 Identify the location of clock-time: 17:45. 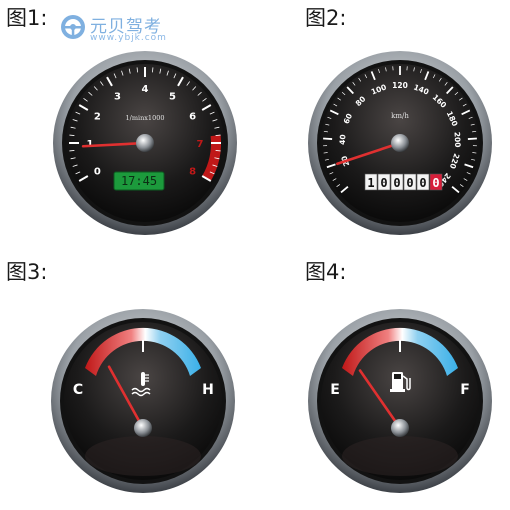
(139, 181).